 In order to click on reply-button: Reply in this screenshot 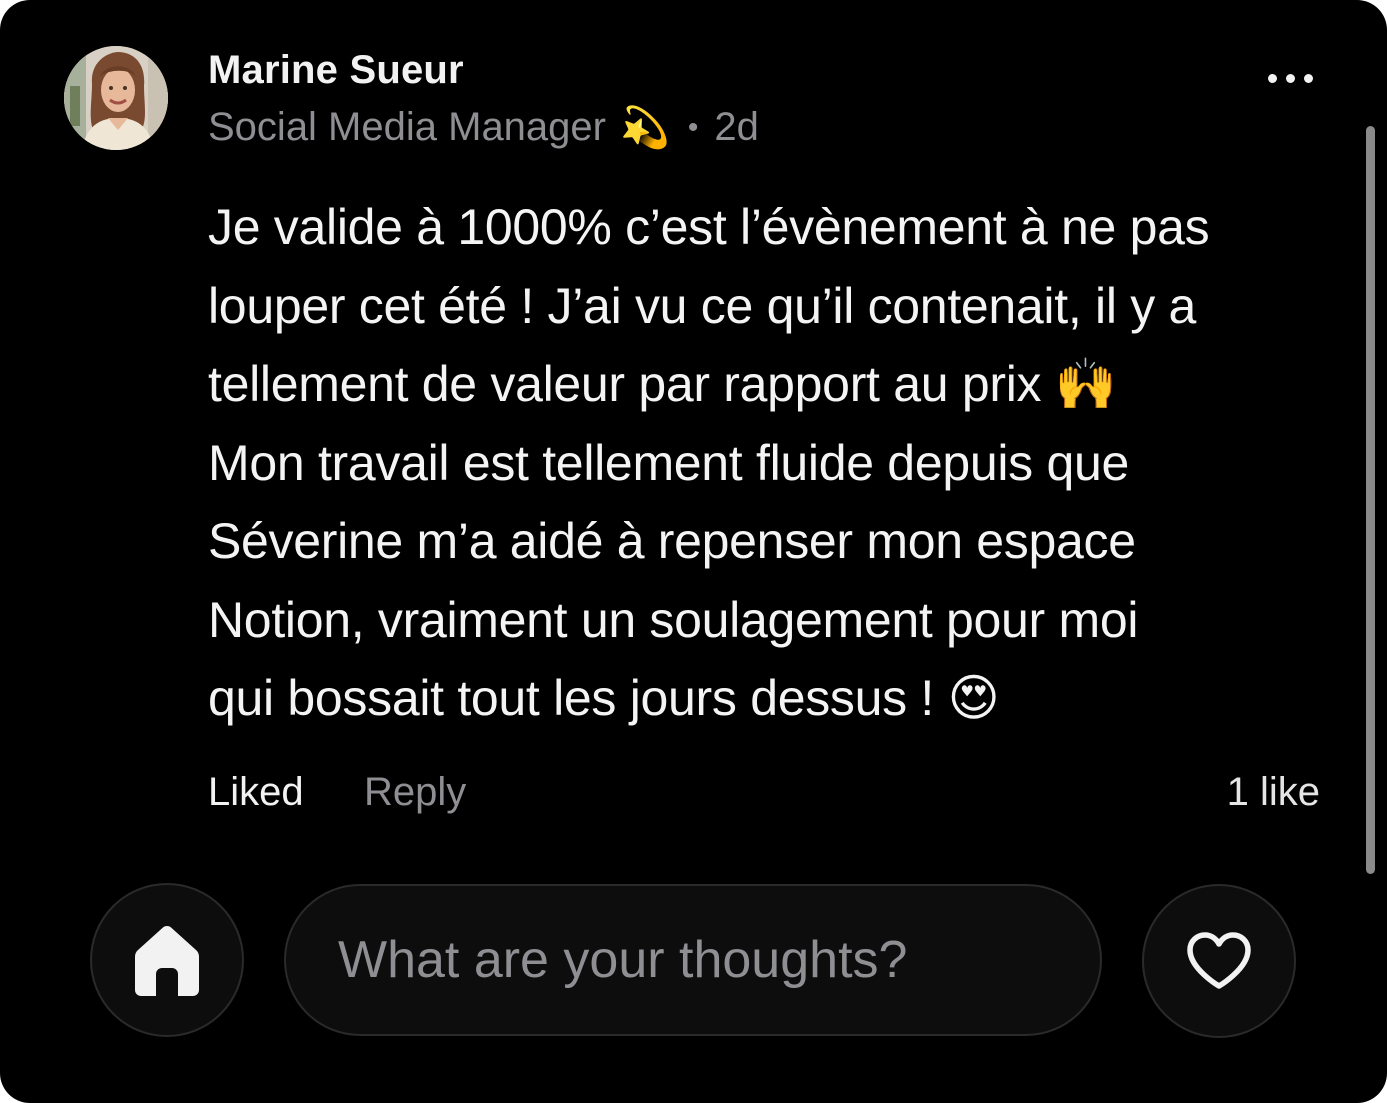, I will do `click(415, 792)`.